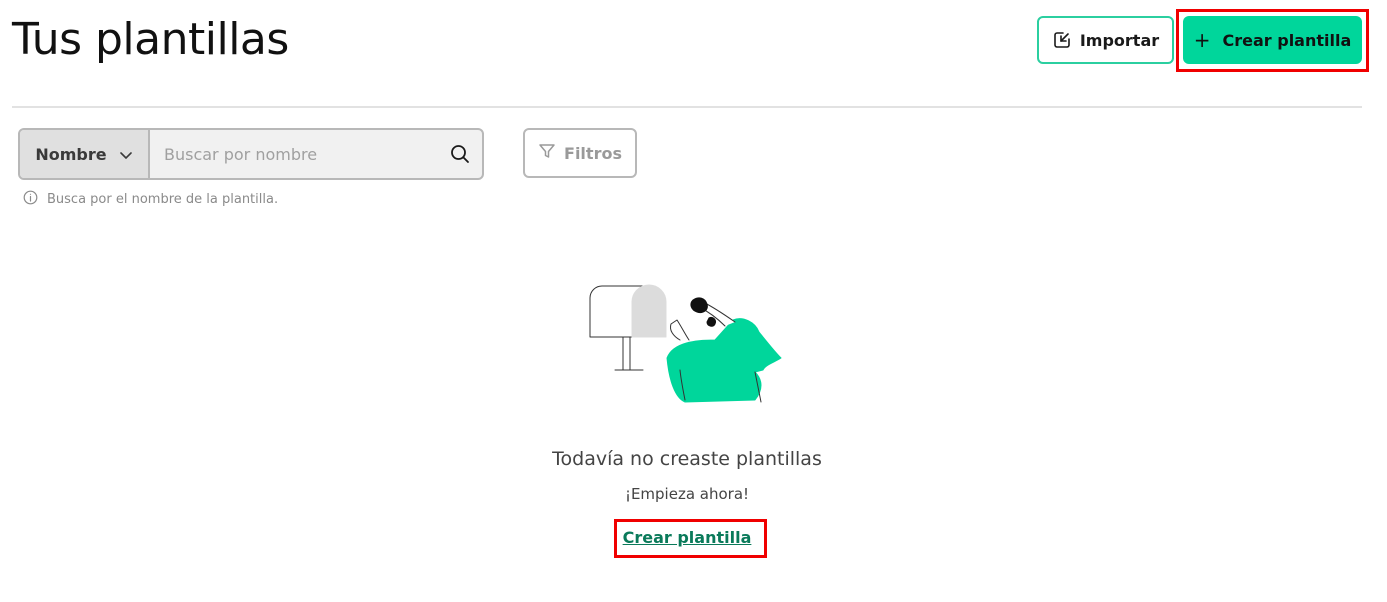  Describe the element at coordinates (163, 199) in the screenshot. I see `search-hint-text: Busca por el nombre de la plantilla.` at that location.